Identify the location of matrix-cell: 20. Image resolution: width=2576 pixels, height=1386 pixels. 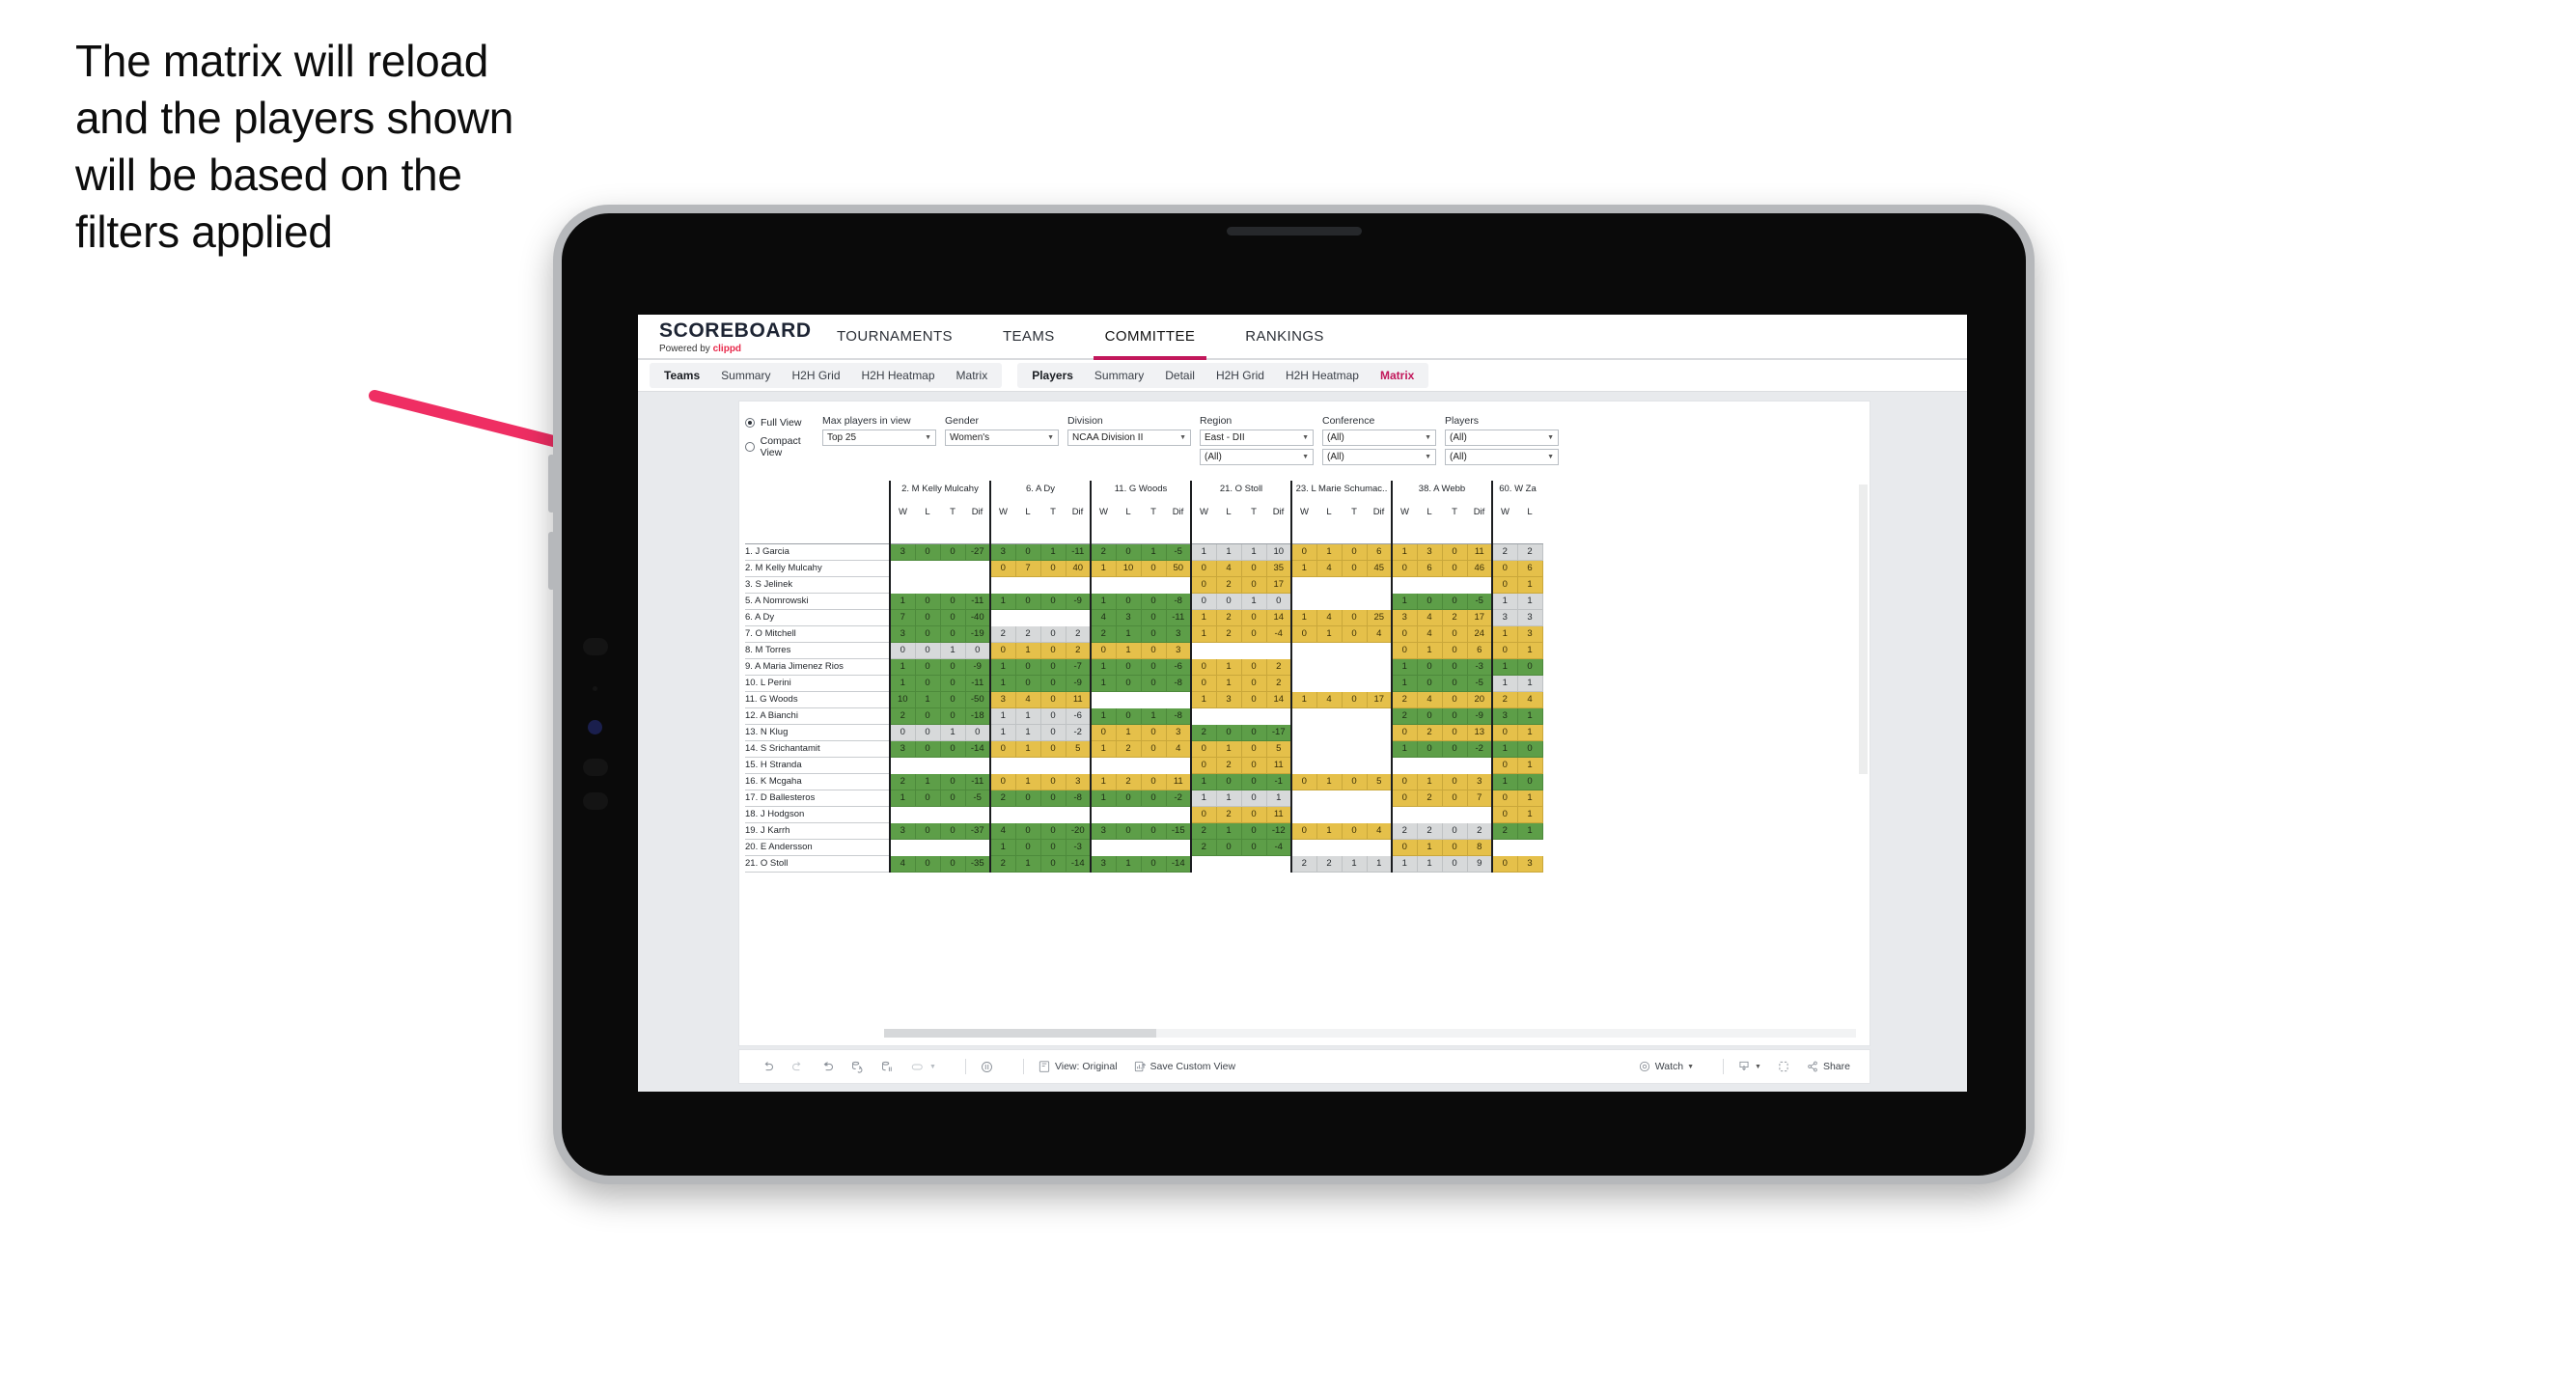
(1480, 699).